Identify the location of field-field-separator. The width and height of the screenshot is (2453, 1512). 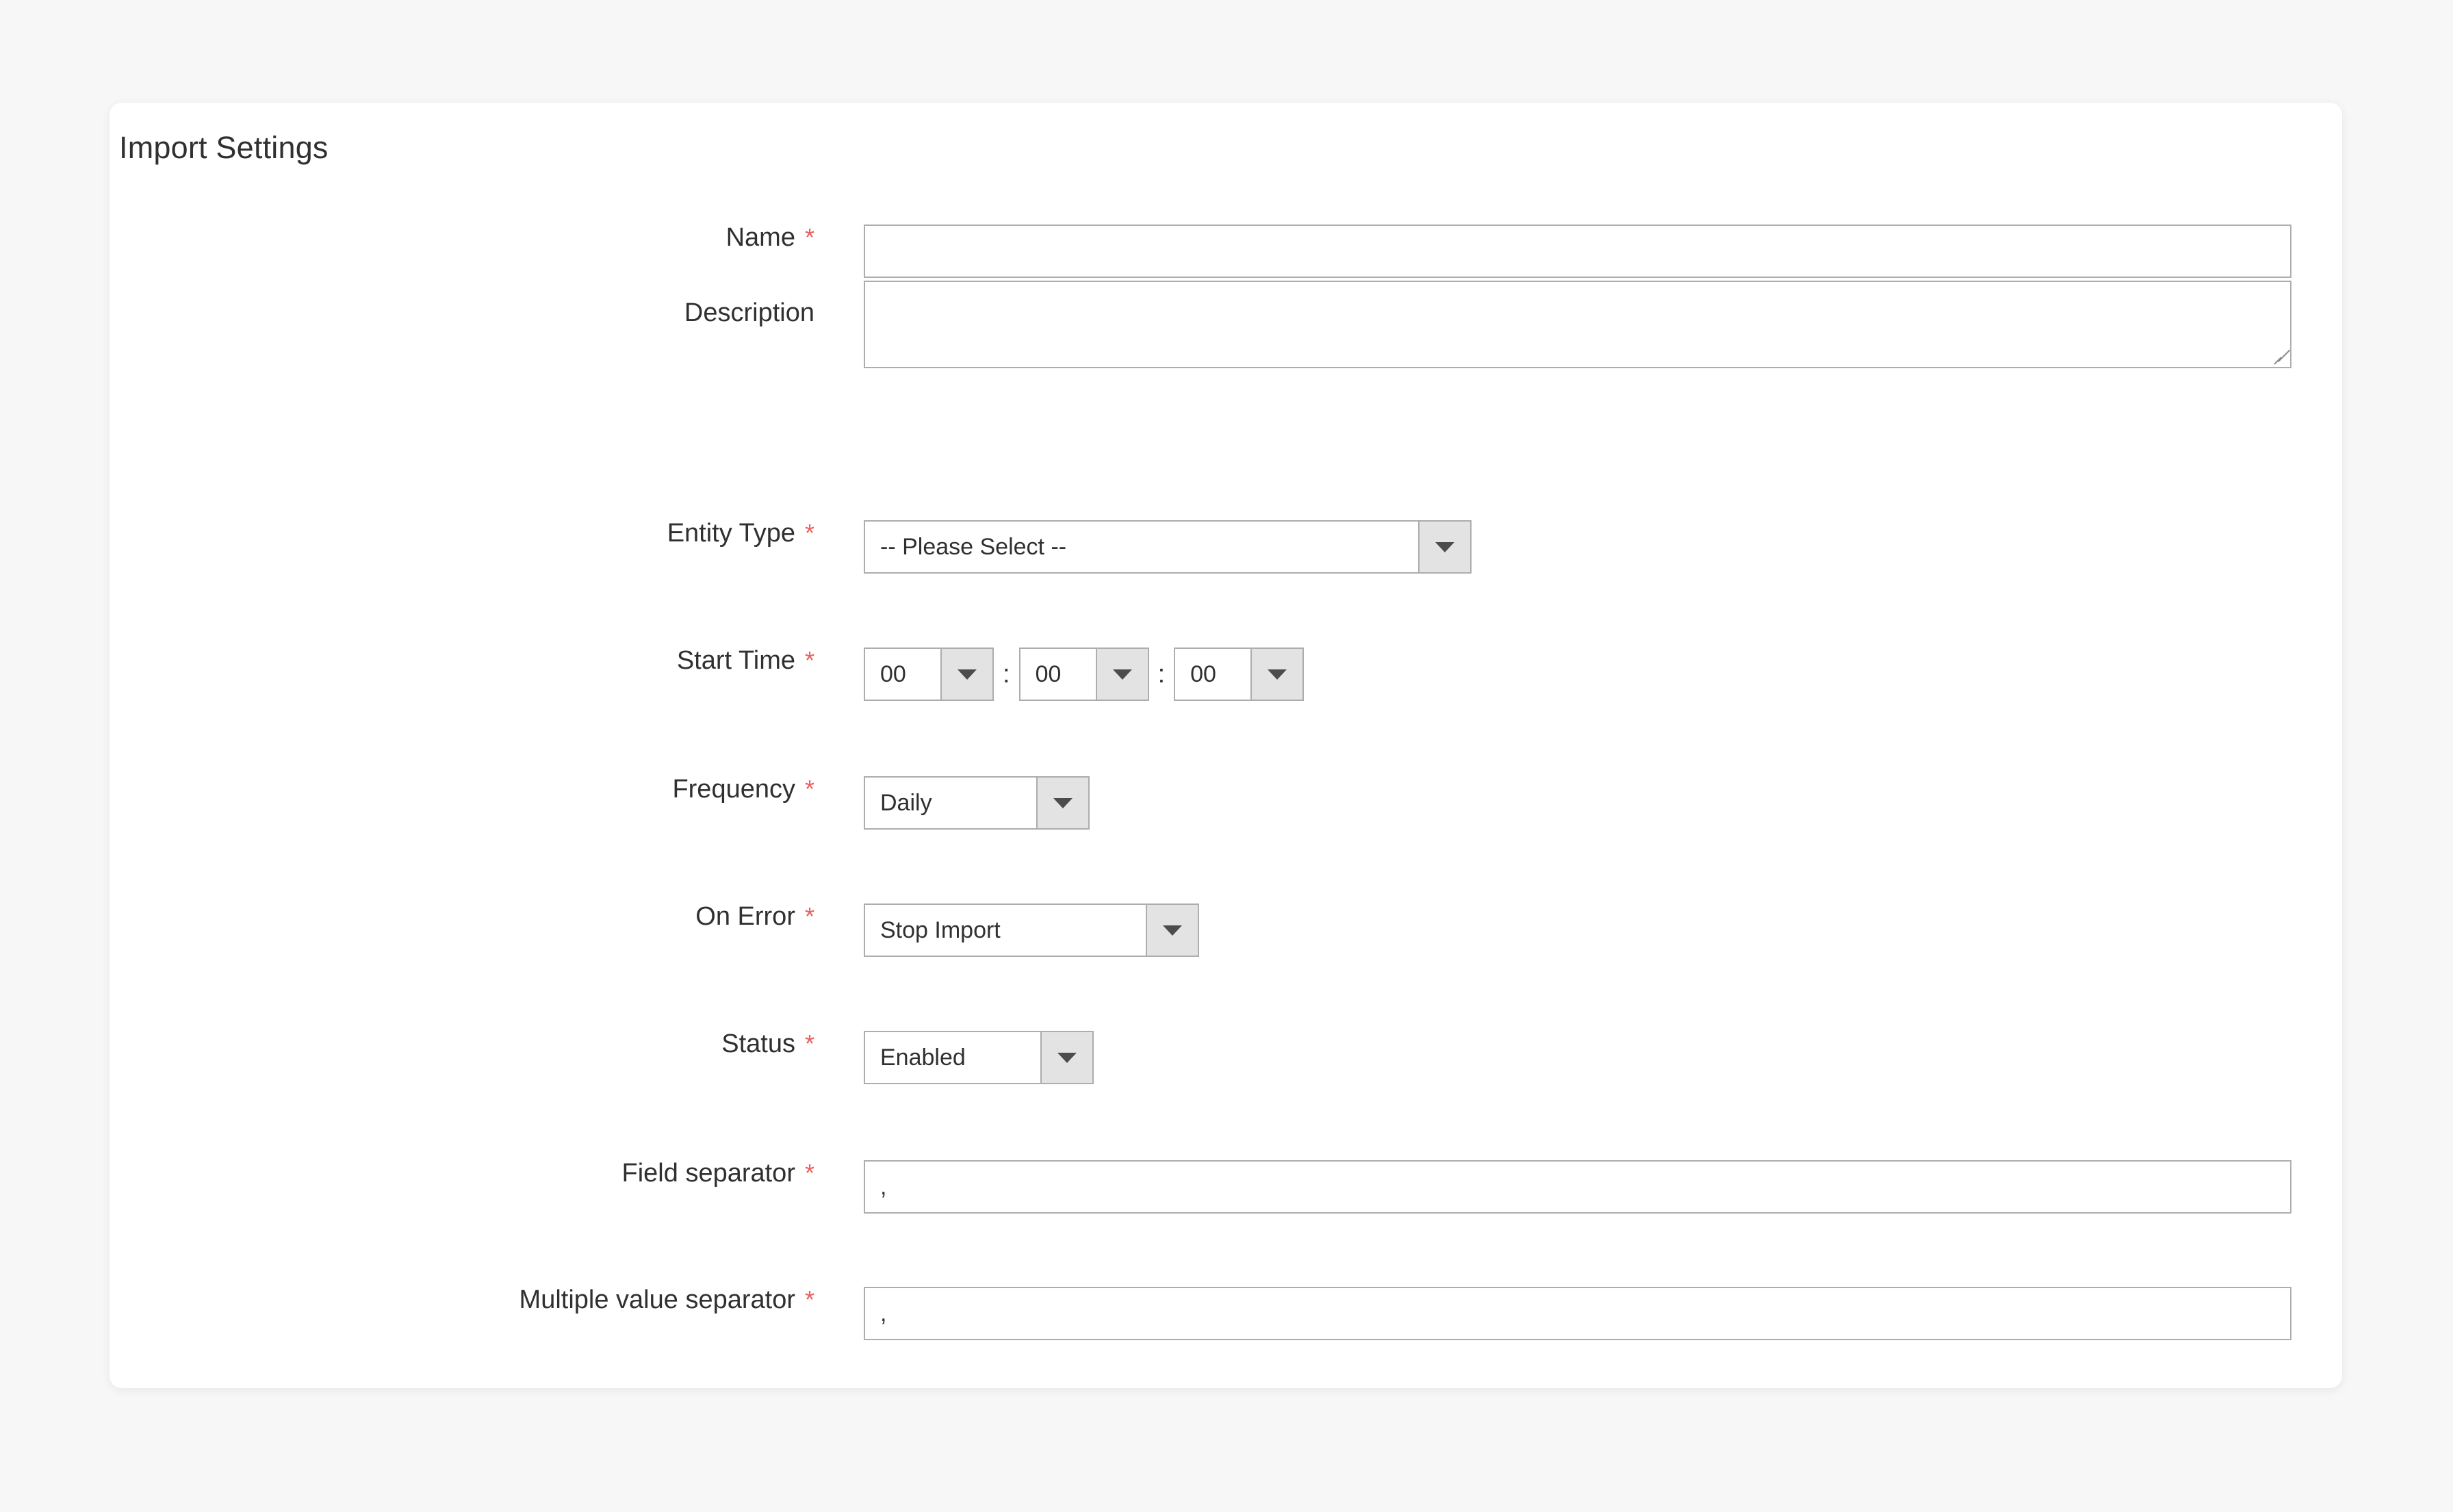
(1577, 1187).